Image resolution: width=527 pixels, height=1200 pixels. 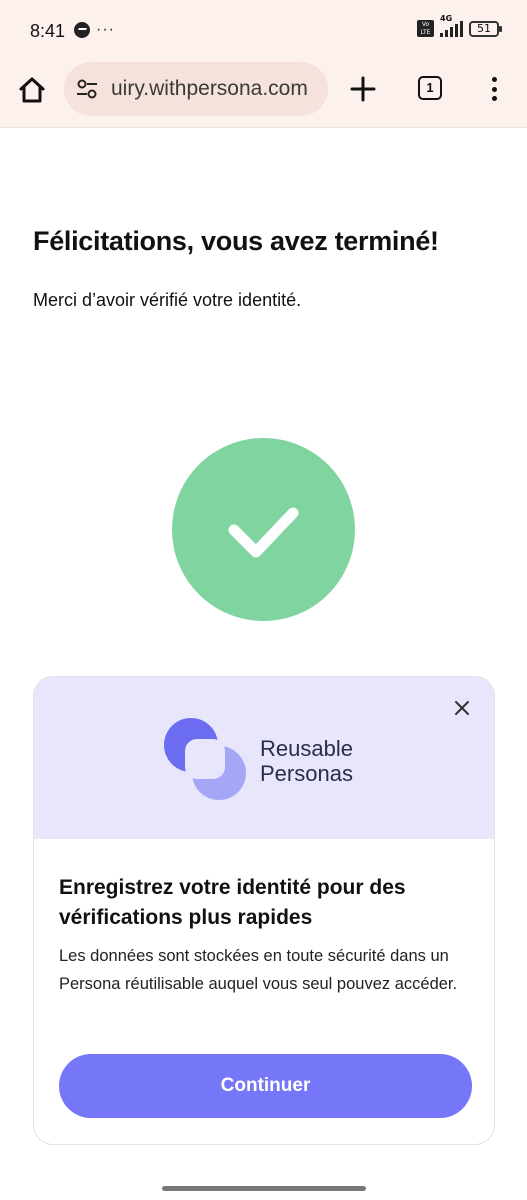 I want to click on browser-toolbar: uiry.withpersona.com 1, so click(x=263, y=94).